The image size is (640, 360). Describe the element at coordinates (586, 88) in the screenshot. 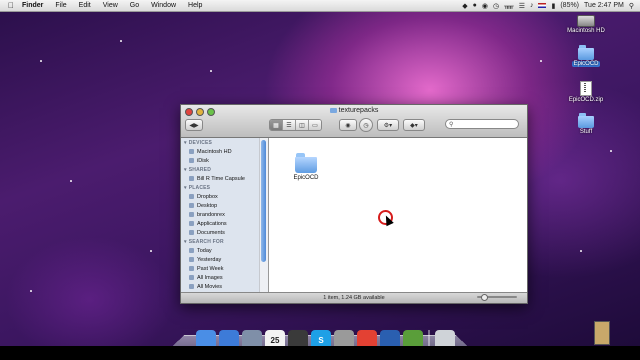

I see `zip-file-icon` at that location.